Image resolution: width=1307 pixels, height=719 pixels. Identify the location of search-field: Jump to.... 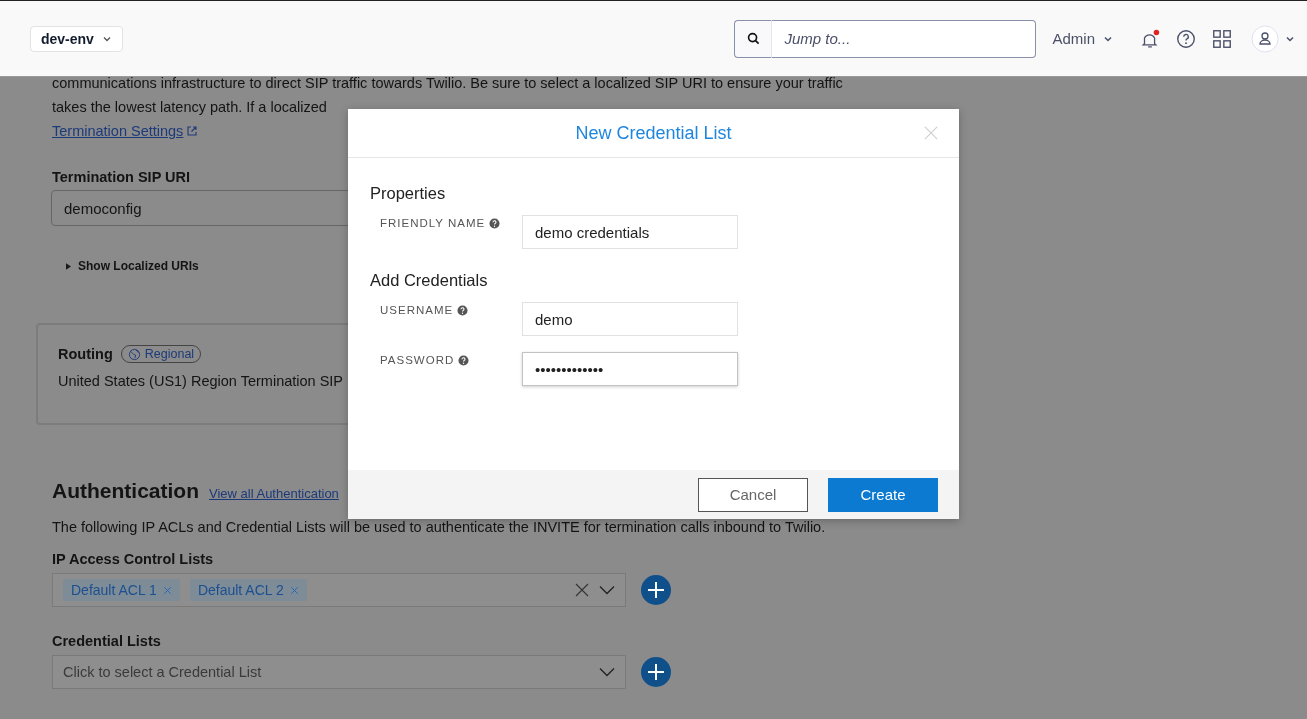
(904, 38).